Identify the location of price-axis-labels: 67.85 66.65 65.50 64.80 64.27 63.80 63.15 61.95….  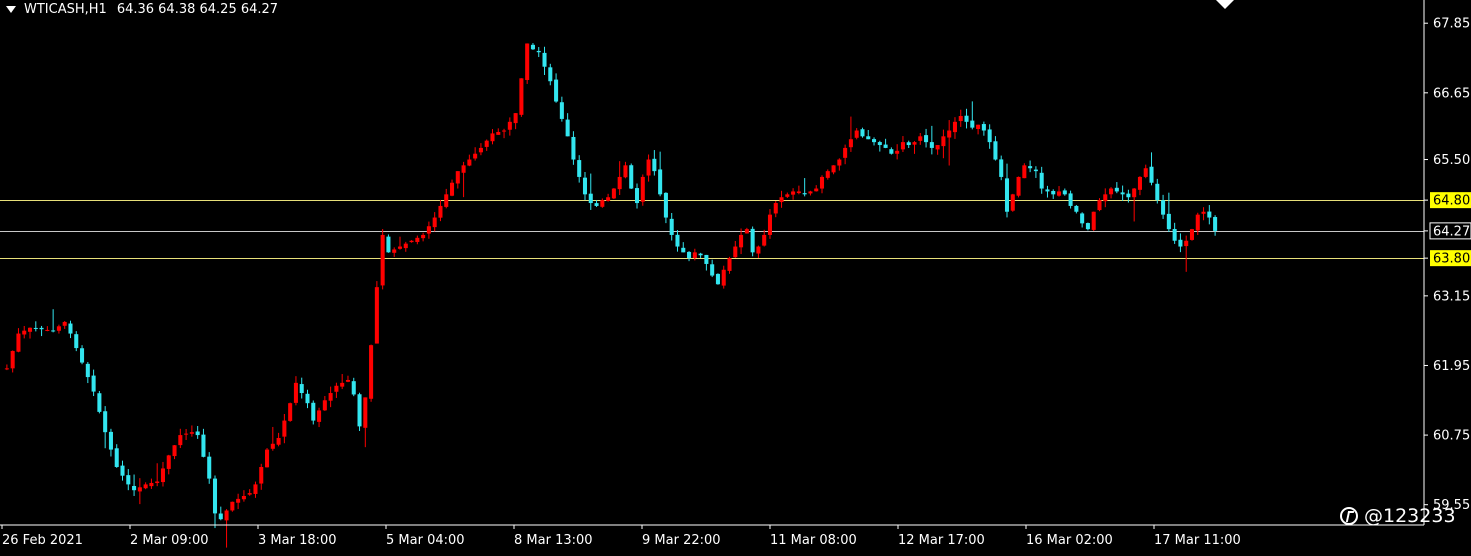
(1447, 265).